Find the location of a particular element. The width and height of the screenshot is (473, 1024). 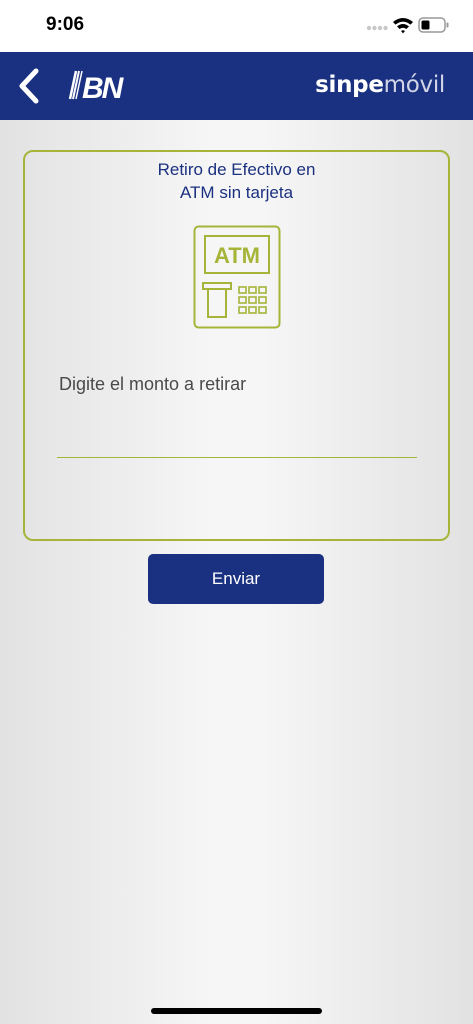

sinpe-movil-logo: sinpemóvil is located at coordinates (380, 85).